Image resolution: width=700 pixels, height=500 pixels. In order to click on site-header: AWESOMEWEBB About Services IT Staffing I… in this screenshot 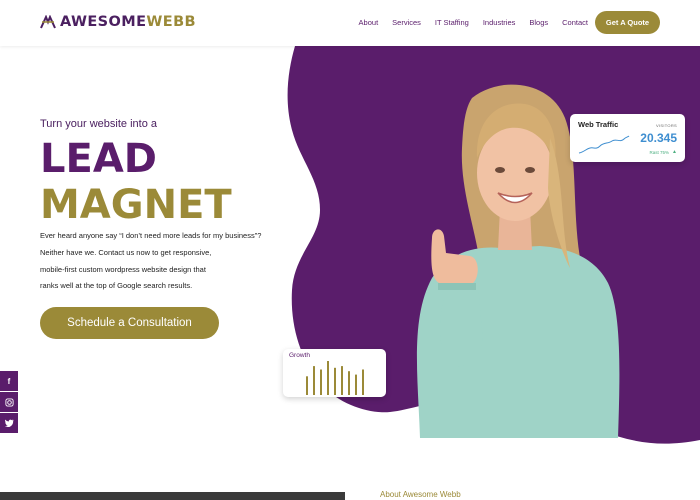, I will do `click(350, 23)`.